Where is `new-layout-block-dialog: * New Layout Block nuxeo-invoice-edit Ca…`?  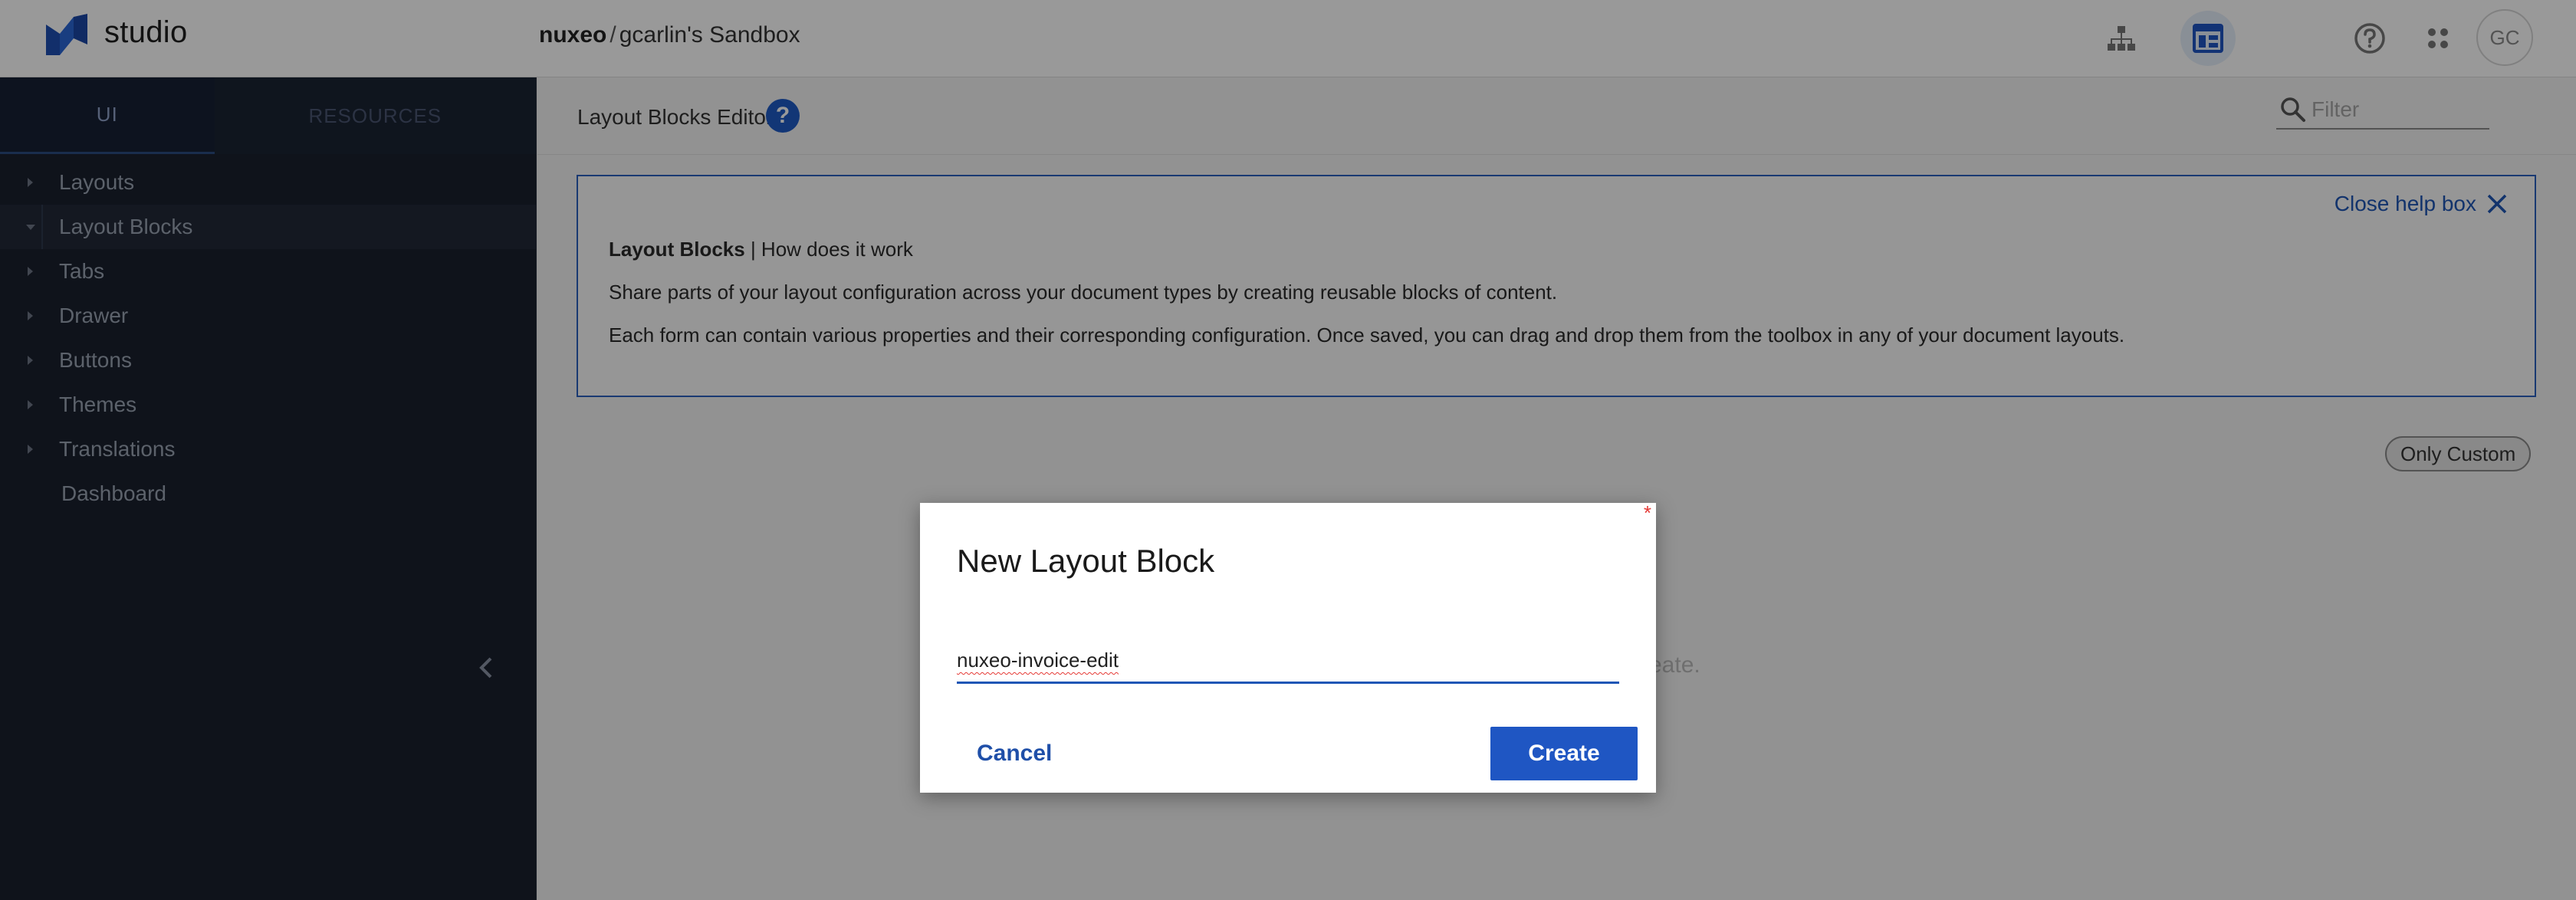 new-layout-block-dialog: * New Layout Block nuxeo-invoice-edit Ca… is located at coordinates (1288, 647).